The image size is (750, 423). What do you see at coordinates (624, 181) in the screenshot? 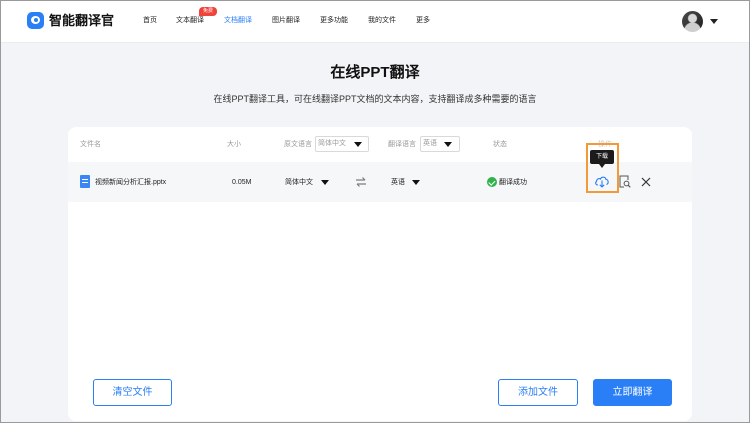
I see `preview-icon` at bounding box center [624, 181].